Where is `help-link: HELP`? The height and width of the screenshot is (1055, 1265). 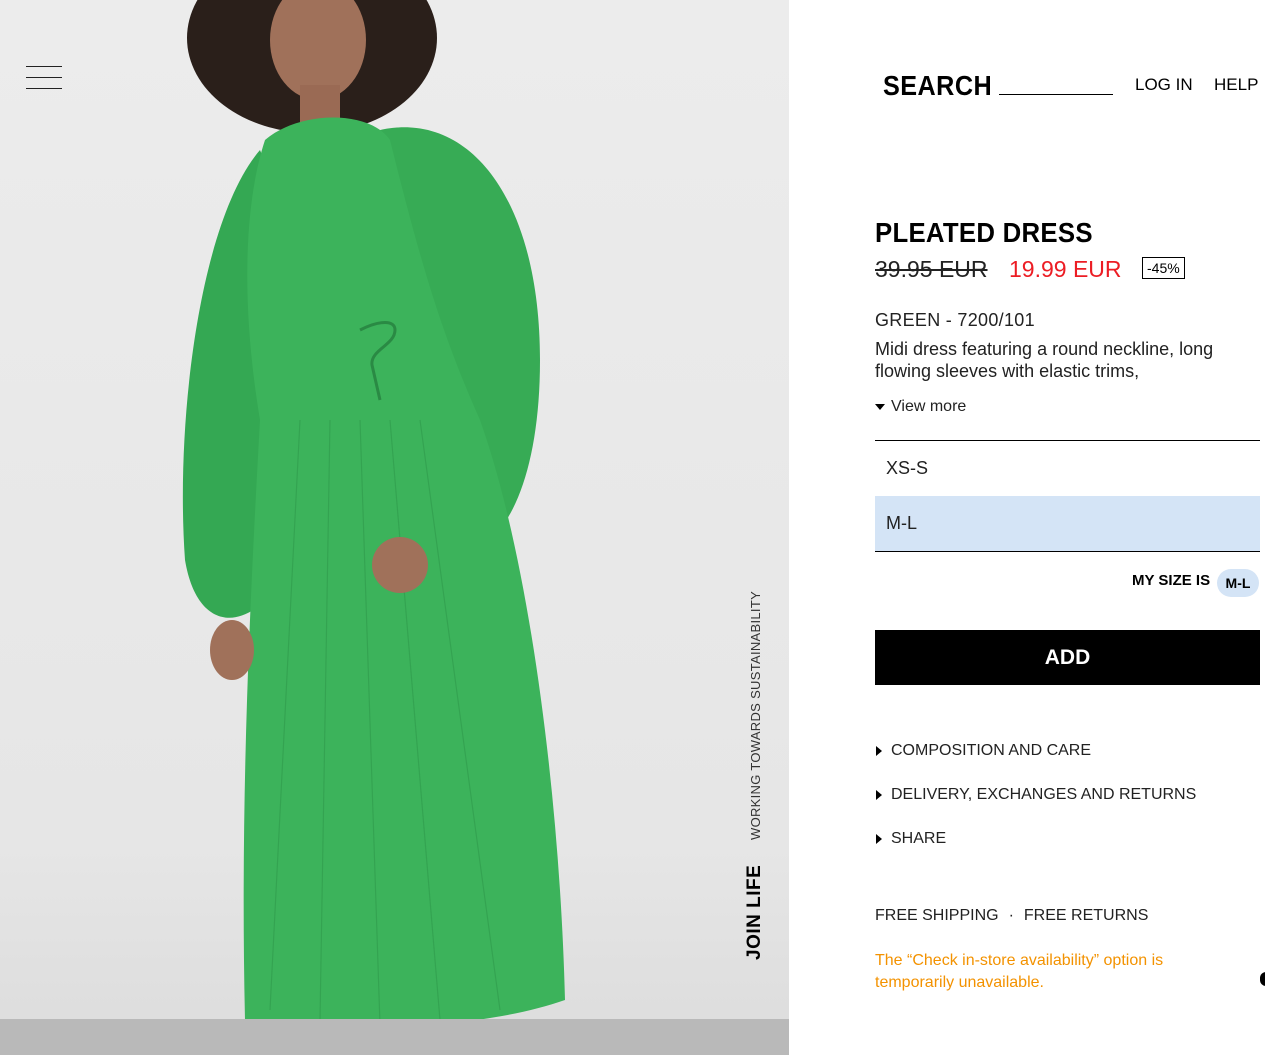
help-link: HELP is located at coordinates (1236, 85).